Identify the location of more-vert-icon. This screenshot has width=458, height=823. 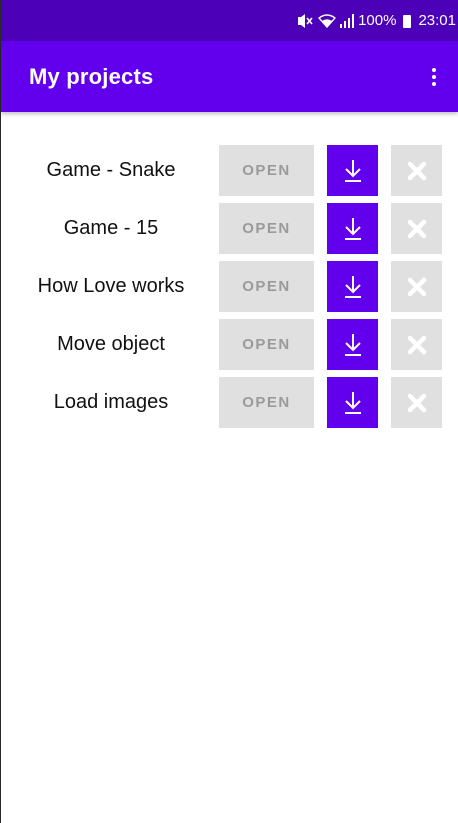
(434, 77).